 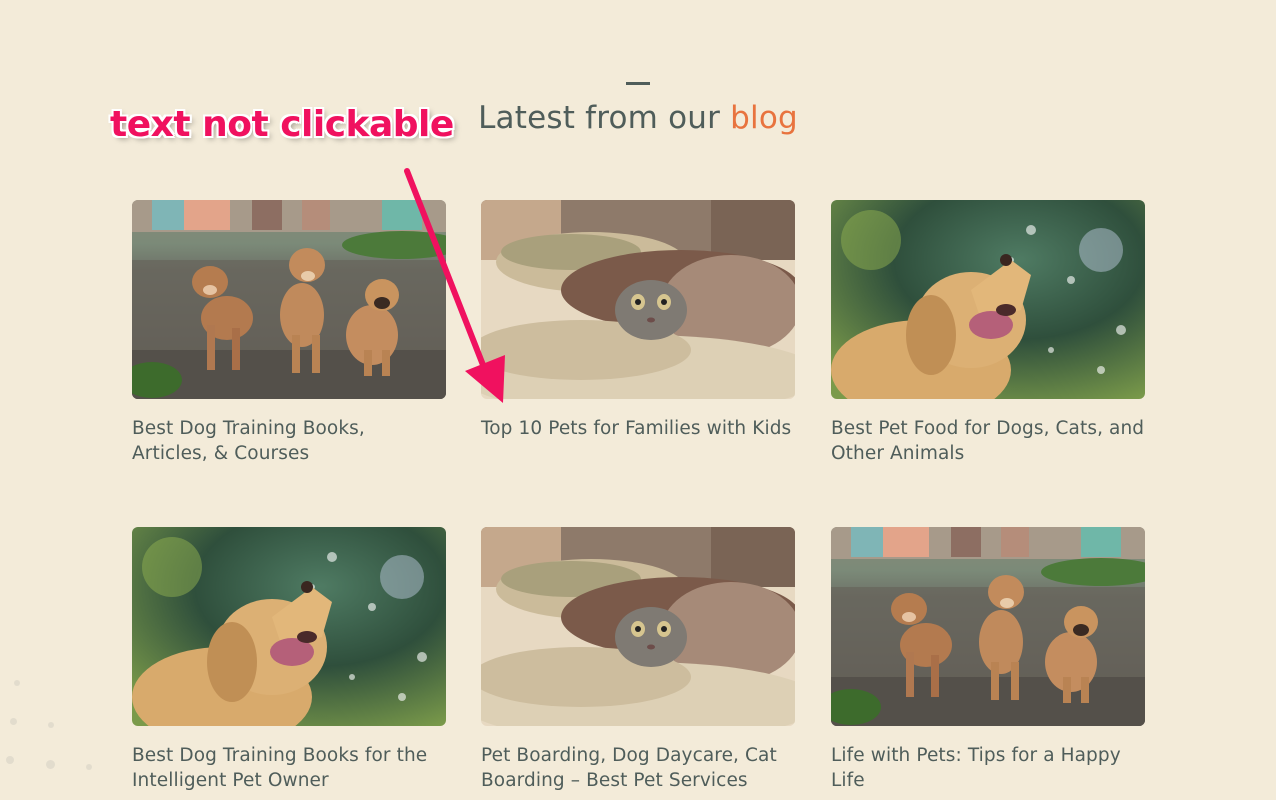 I want to click on heading-text: Latest from our, so click(x=604, y=118).